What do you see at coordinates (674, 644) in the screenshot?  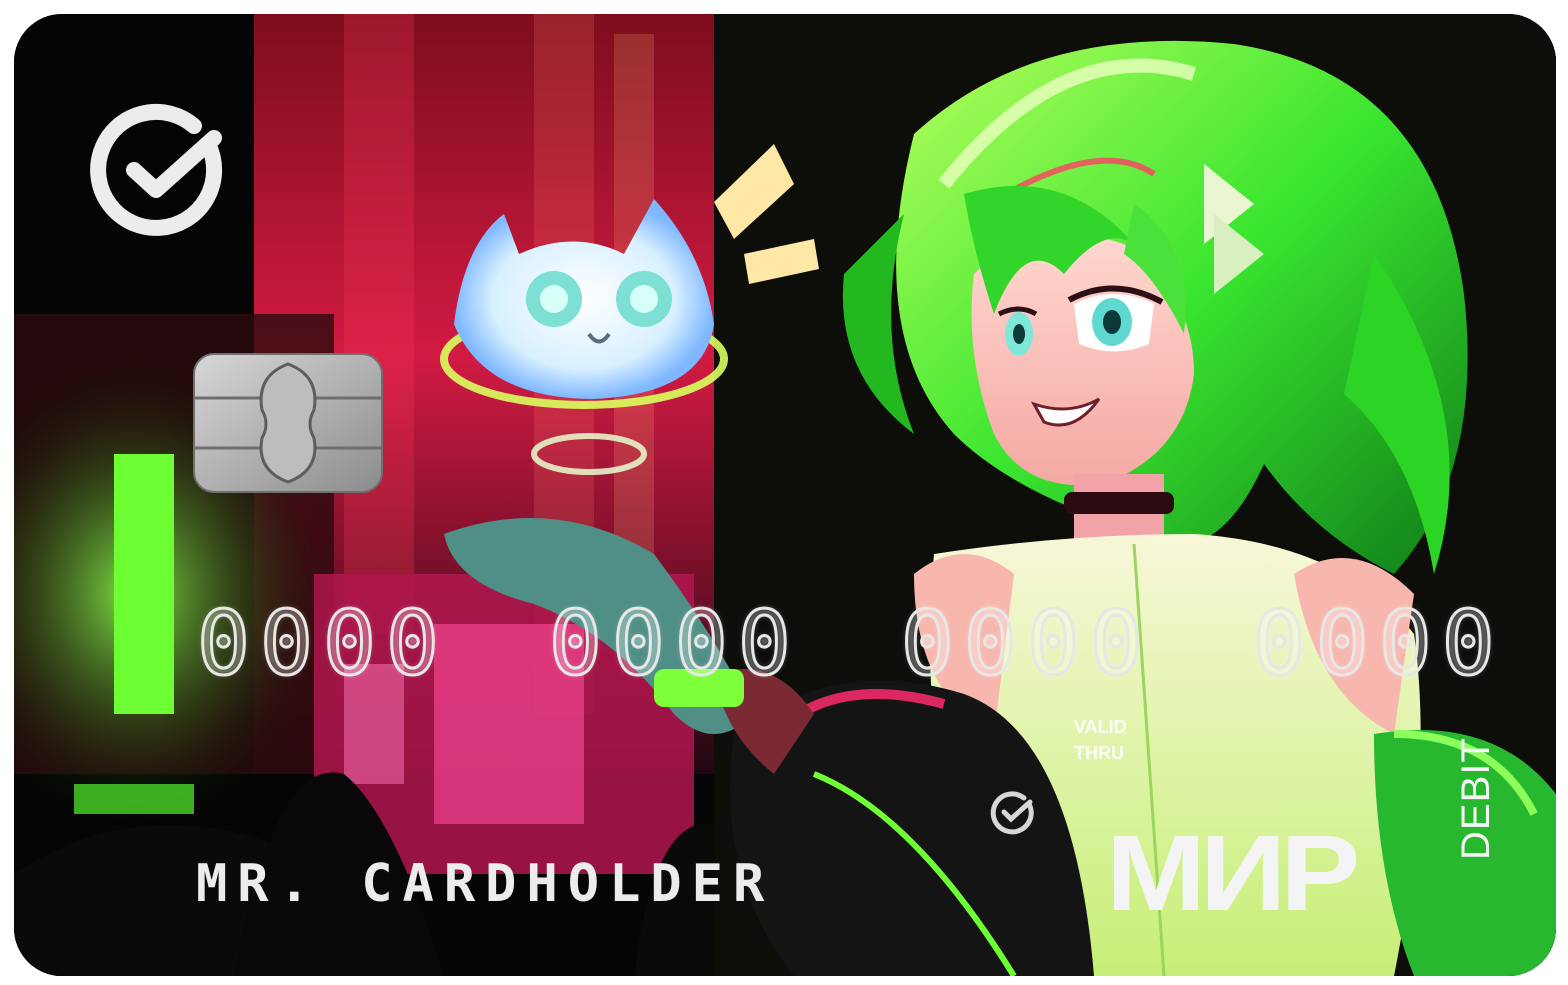 I see `card-number-group-2: 0000` at bounding box center [674, 644].